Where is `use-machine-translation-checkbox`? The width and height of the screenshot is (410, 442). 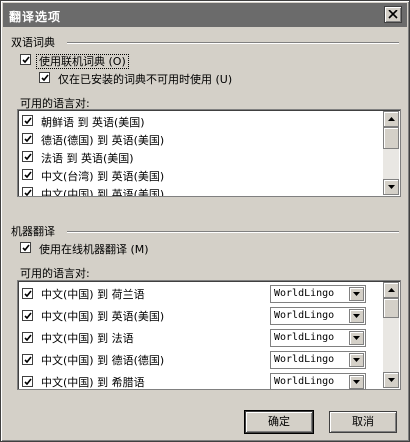 use-machine-translation-checkbox is located at coordinates (25, 247).